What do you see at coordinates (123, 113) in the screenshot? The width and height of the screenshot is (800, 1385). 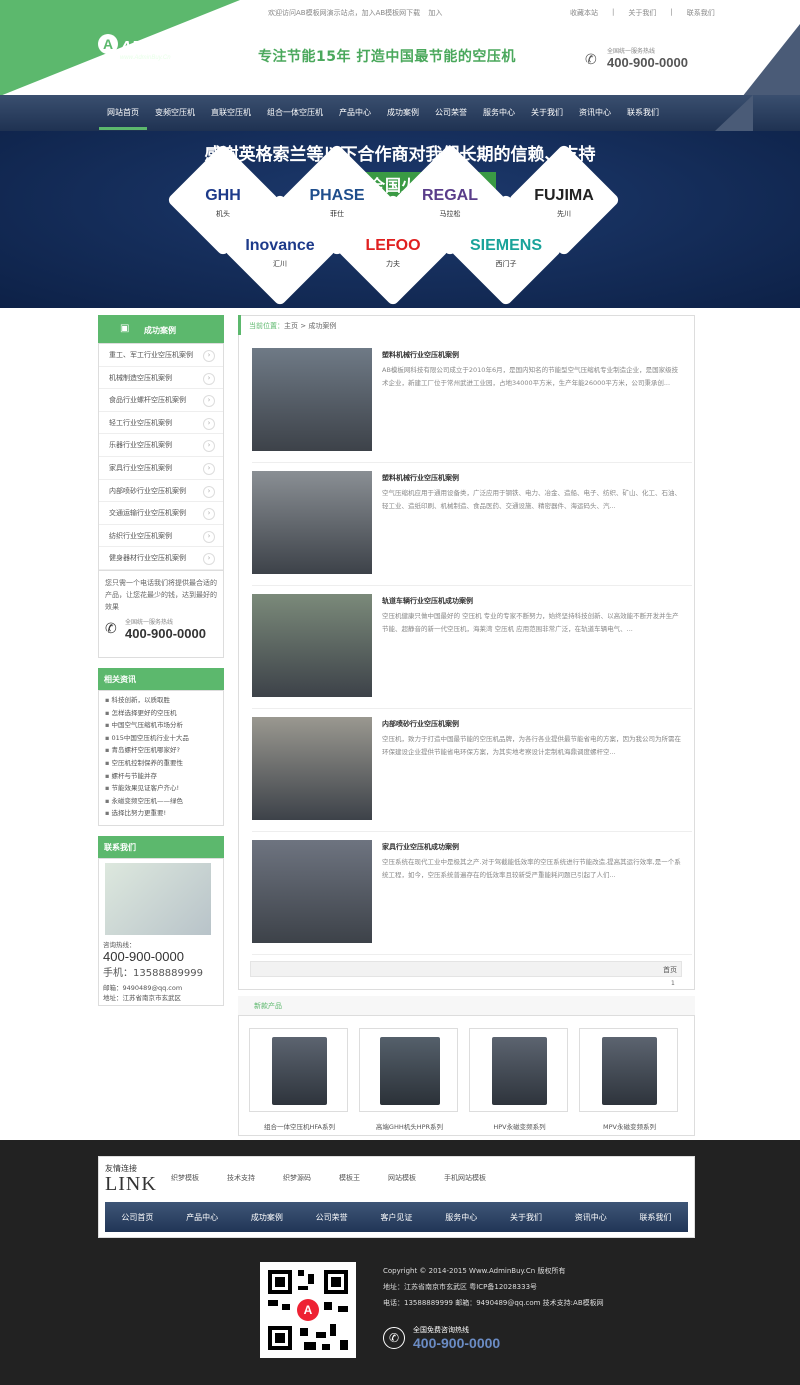 I see `nav-item: 网站首页` at bounding box center [123, 113].